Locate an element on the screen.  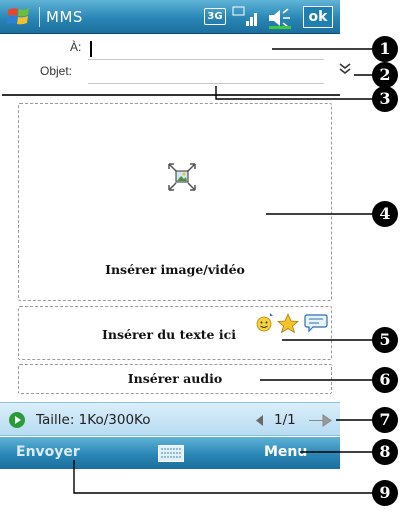
expand-header-icon is located at coordinates (345, 69).